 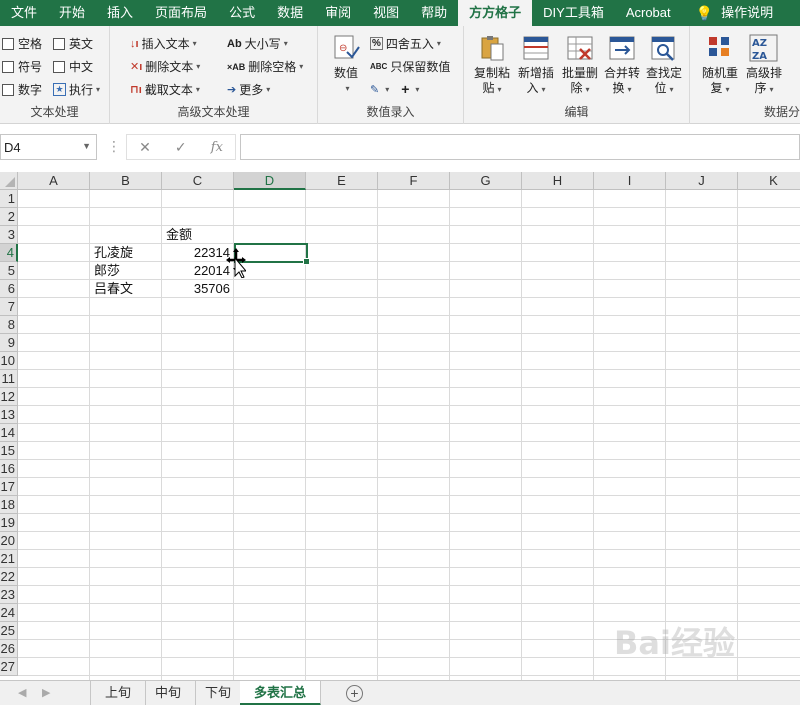 I want to click on tab-file: 文件, so click(x=24, y=13).